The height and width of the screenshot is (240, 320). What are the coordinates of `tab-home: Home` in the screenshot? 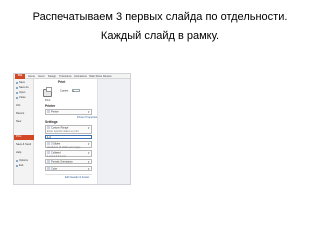 It's located at (31, 76).